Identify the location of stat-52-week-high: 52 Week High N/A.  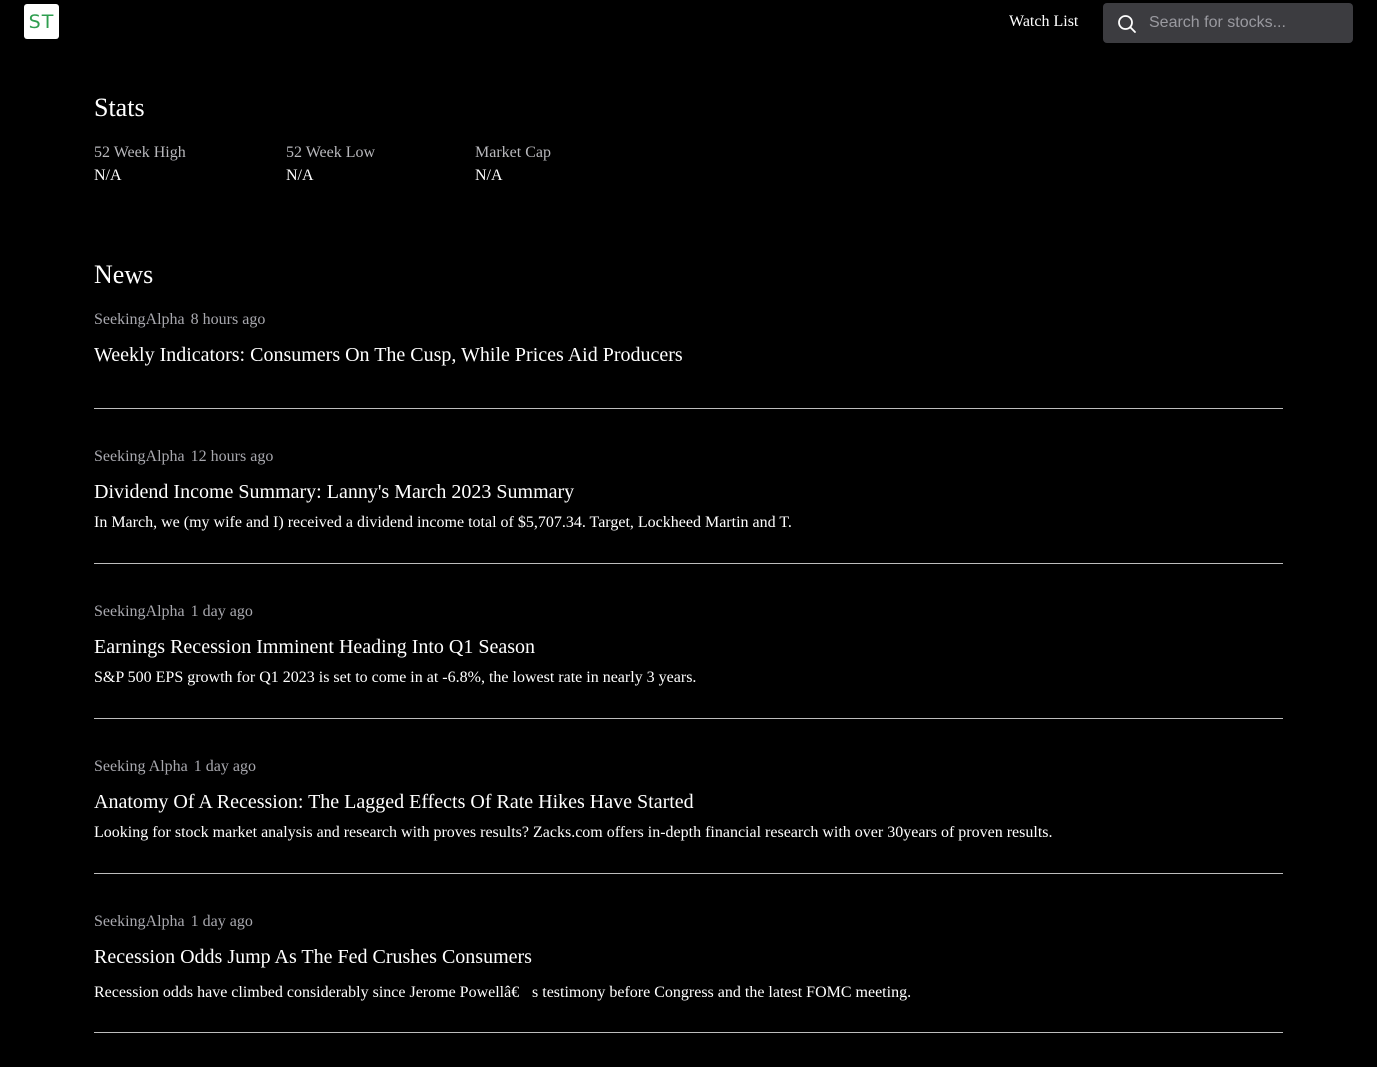
(140, 164).